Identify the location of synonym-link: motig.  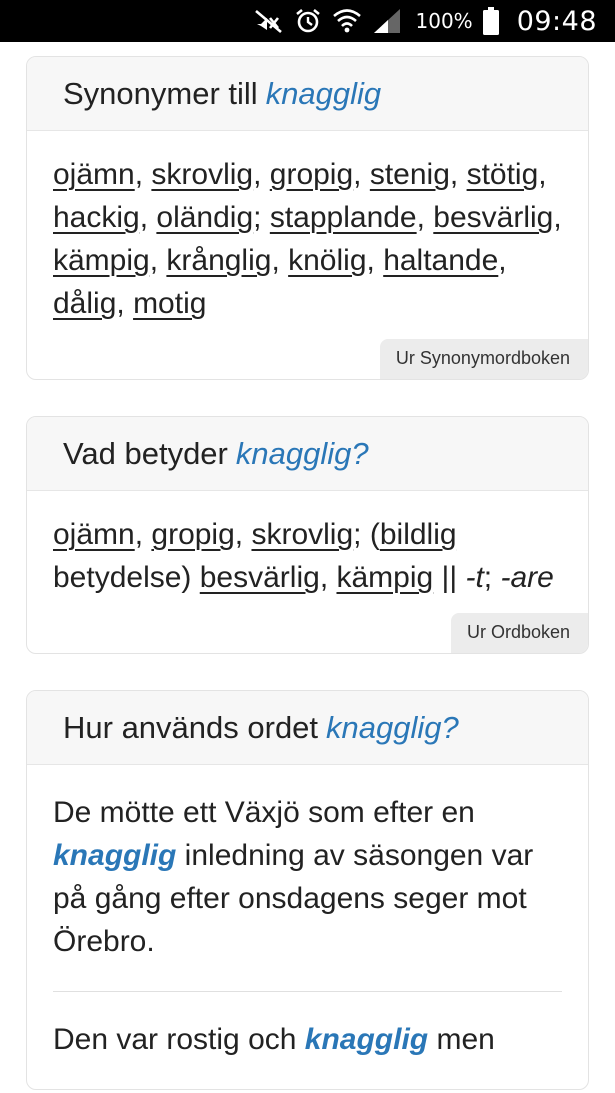
(169, 303).